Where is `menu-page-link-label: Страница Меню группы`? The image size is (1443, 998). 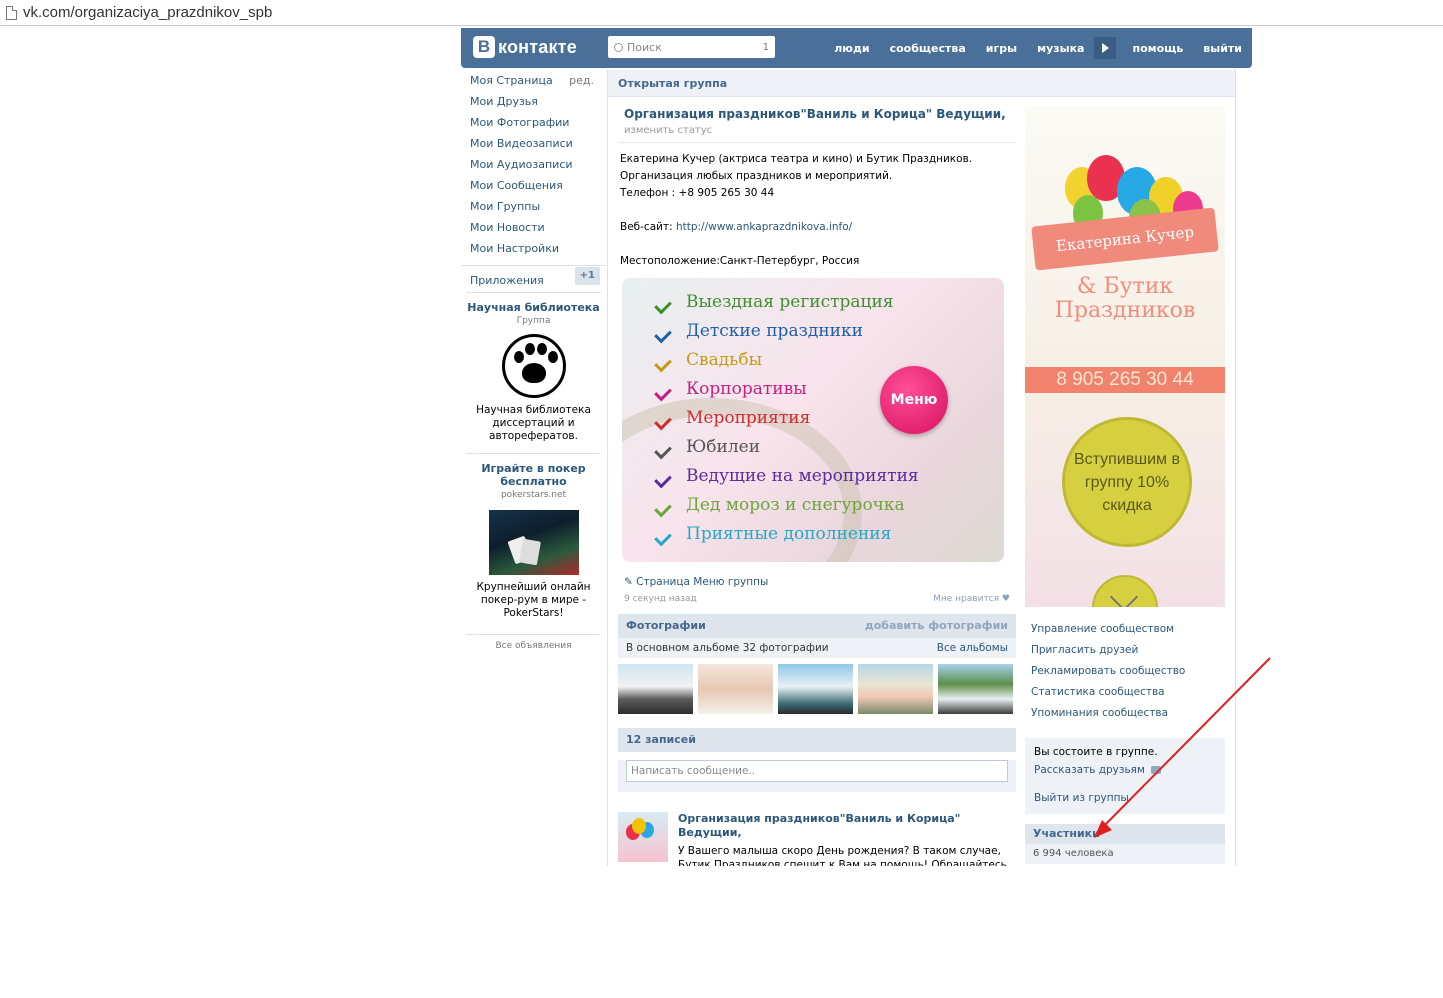
menu-page-link-label: Страница Меню группы is located at coordinates (702, 582).